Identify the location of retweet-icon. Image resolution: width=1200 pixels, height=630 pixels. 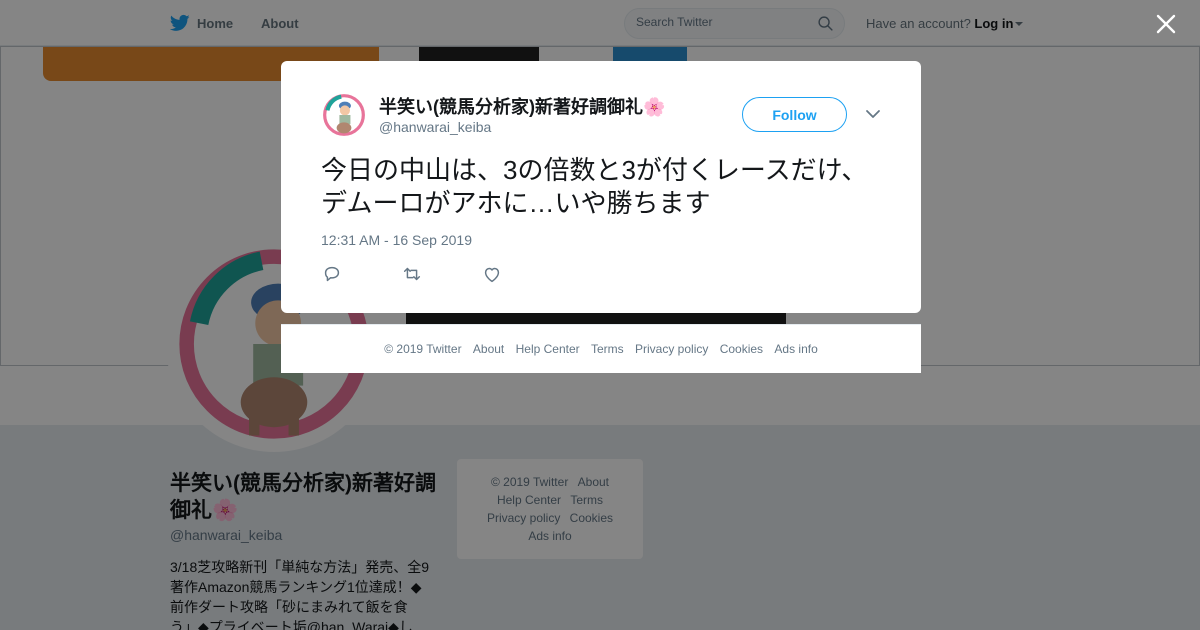
(412, 274).